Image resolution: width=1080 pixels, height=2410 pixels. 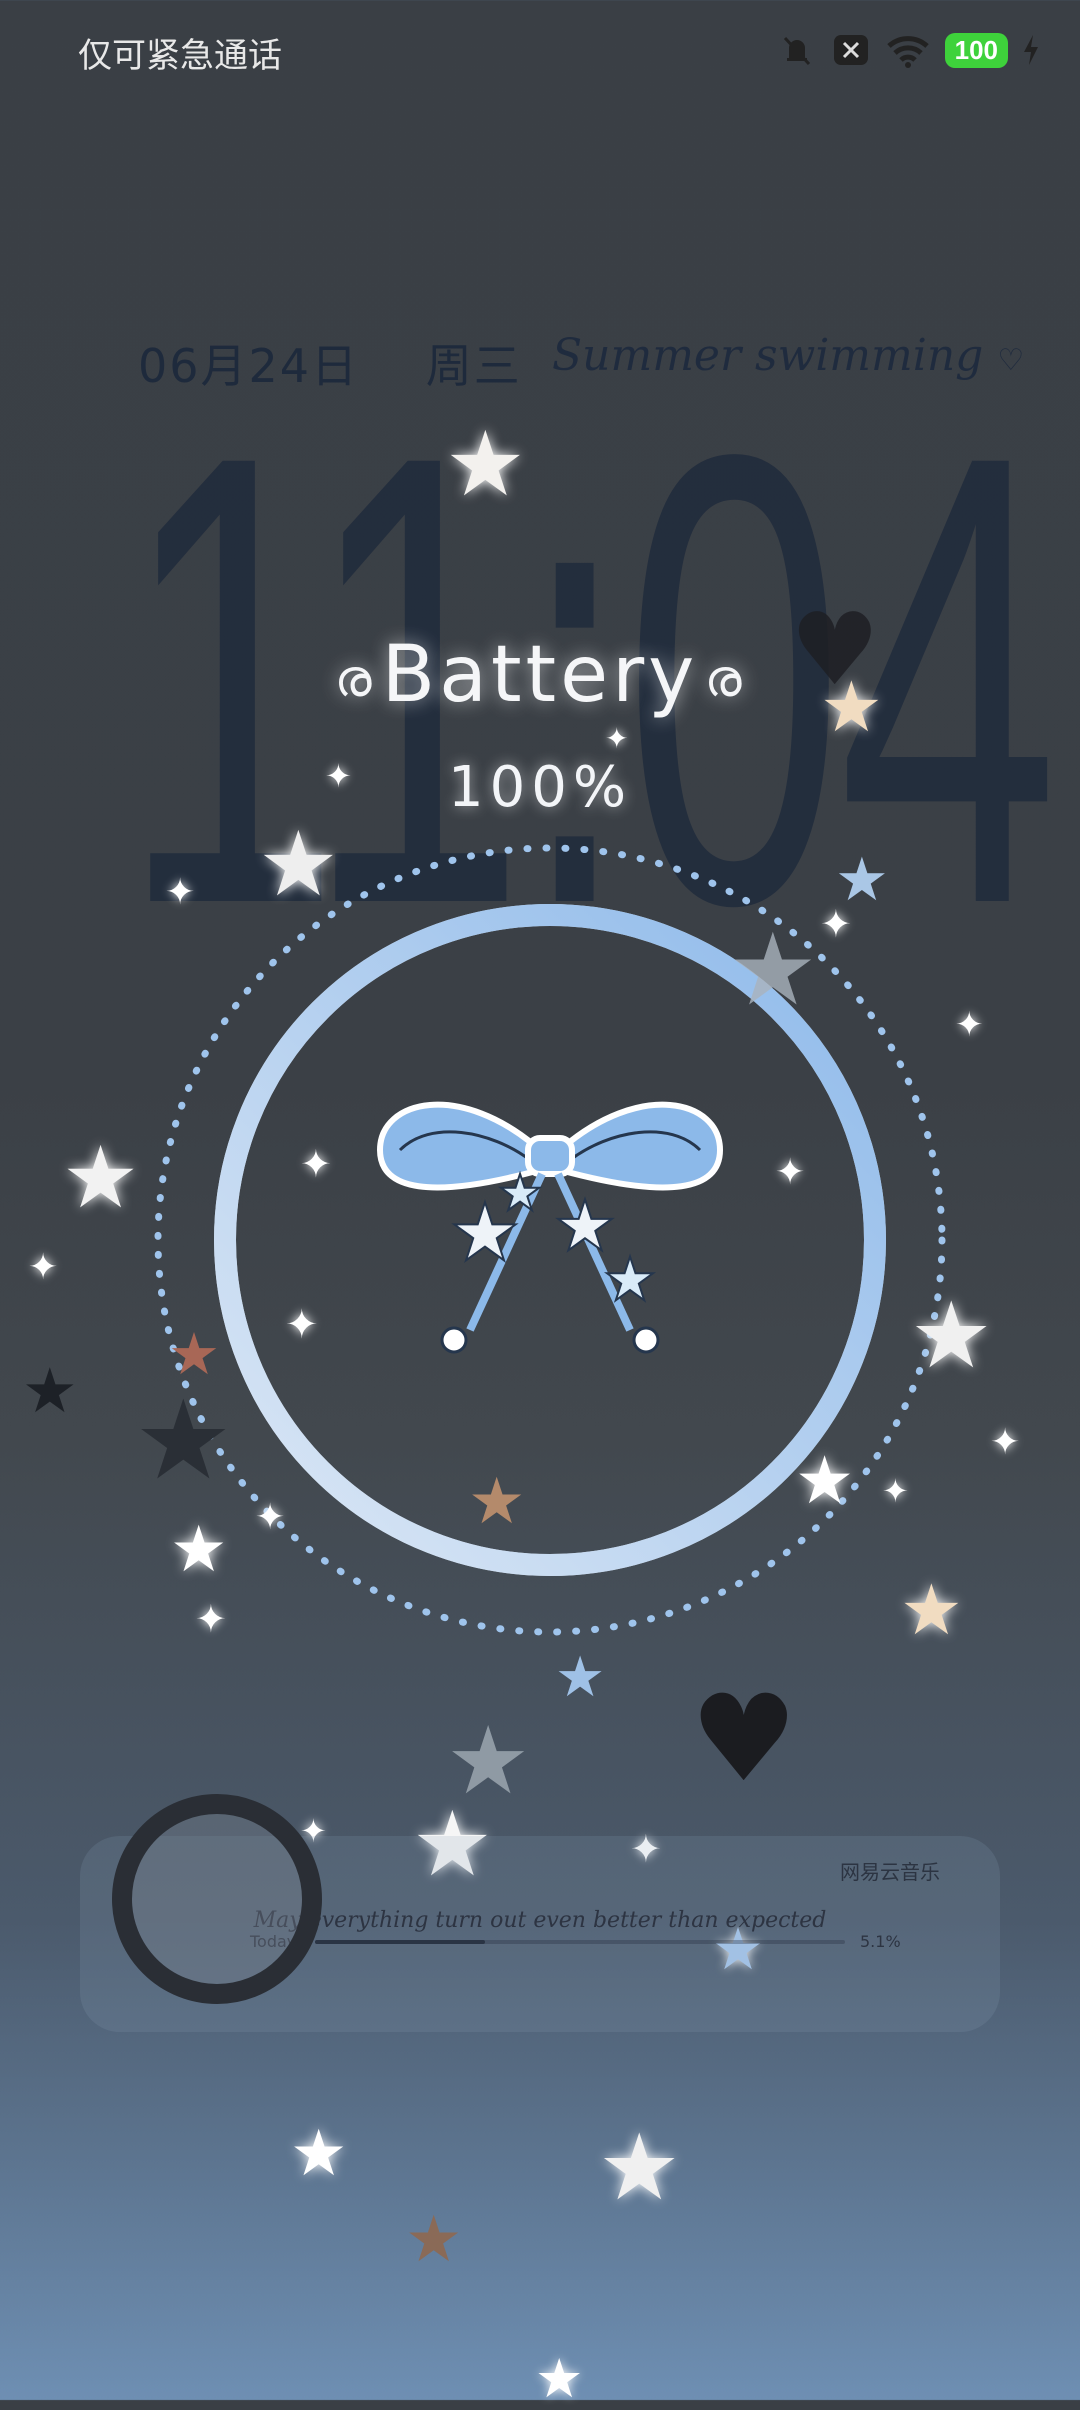 I want to click on battery-badge: 100, so click(x=976, y=50).